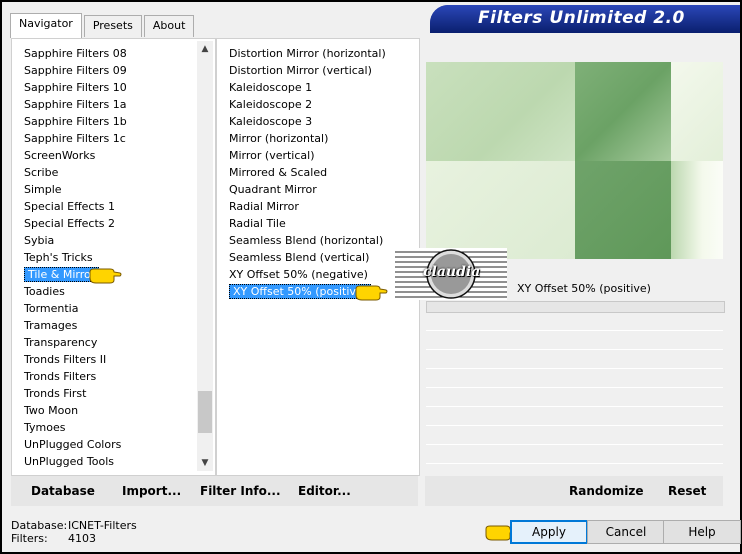 This screenshot has width=742, height=554. Describe the element at coordinates (110, 189) in the screenshot. I see `category-item: Simple` at that location.